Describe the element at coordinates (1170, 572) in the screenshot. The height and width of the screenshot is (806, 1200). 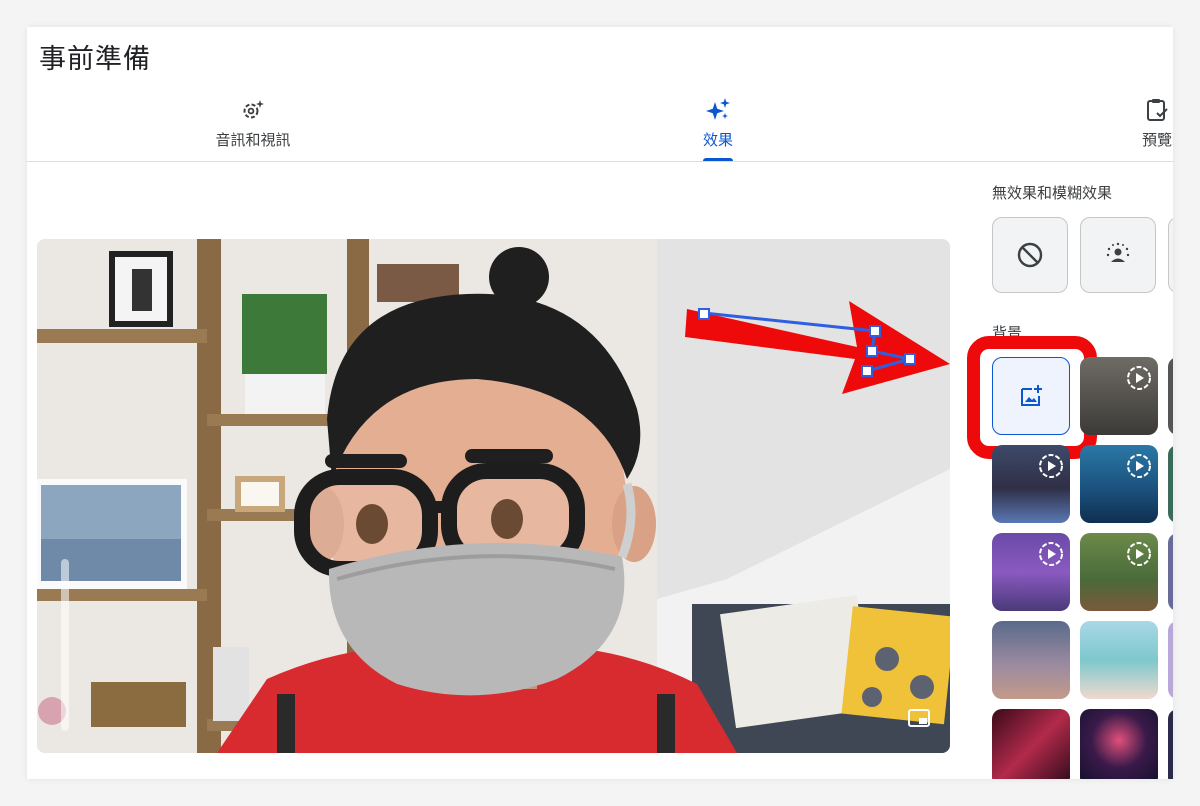
I see `background-tile-blue-purple` at that location.